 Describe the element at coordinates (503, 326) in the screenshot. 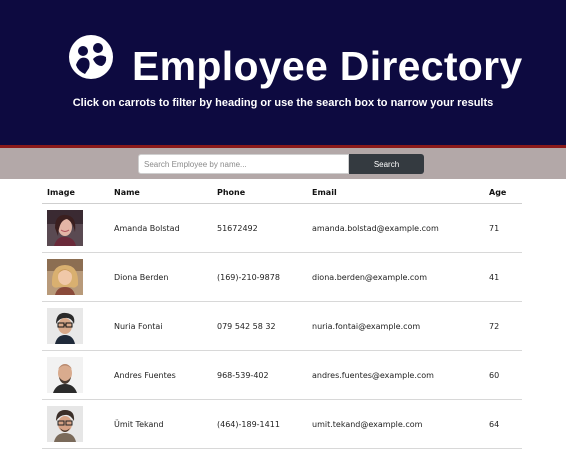

I see `employee-age: 72` at that location.